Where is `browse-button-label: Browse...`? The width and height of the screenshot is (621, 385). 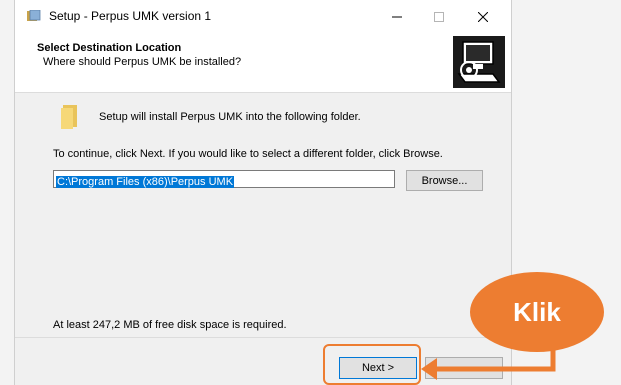
browse-button-label: Browse... is located at coordinates (444, 180).